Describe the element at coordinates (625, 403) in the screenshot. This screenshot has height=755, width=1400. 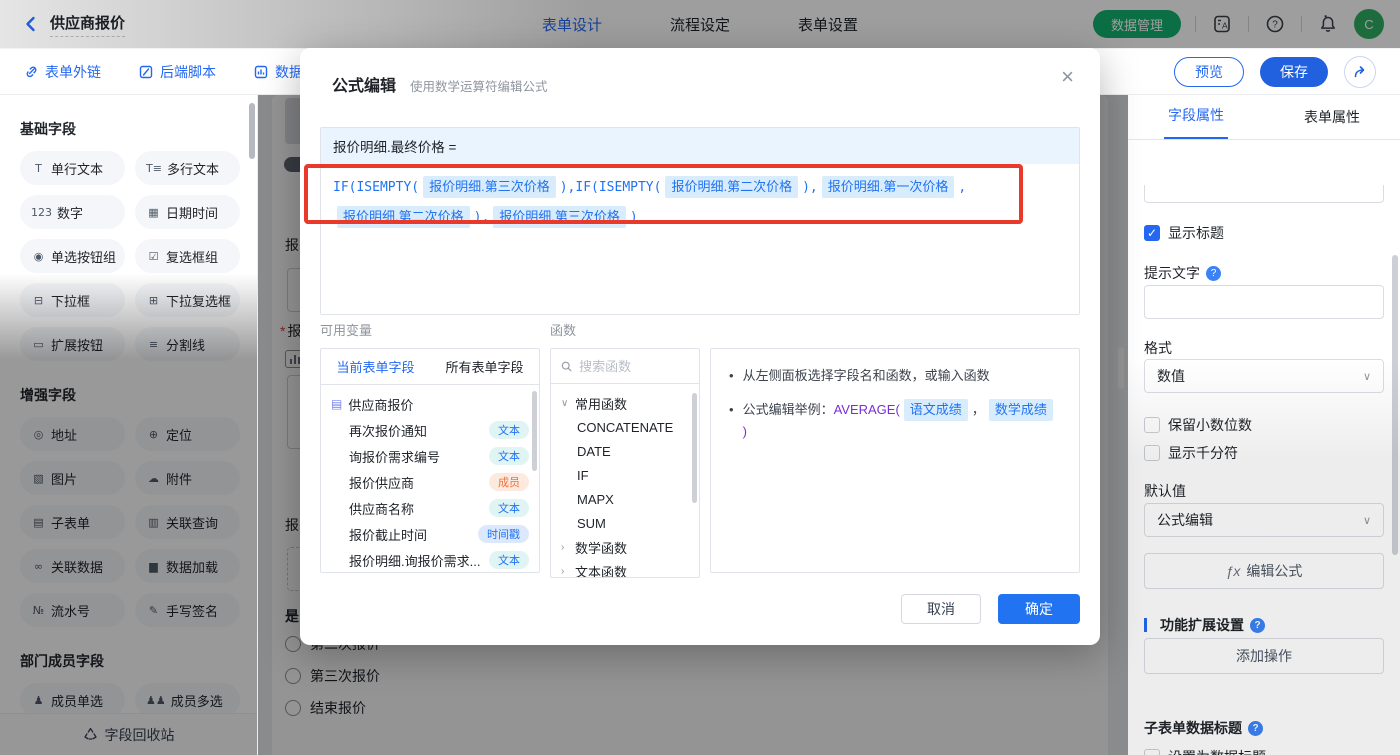
I see `function-group-common: ∨ 常用函数` at that location.